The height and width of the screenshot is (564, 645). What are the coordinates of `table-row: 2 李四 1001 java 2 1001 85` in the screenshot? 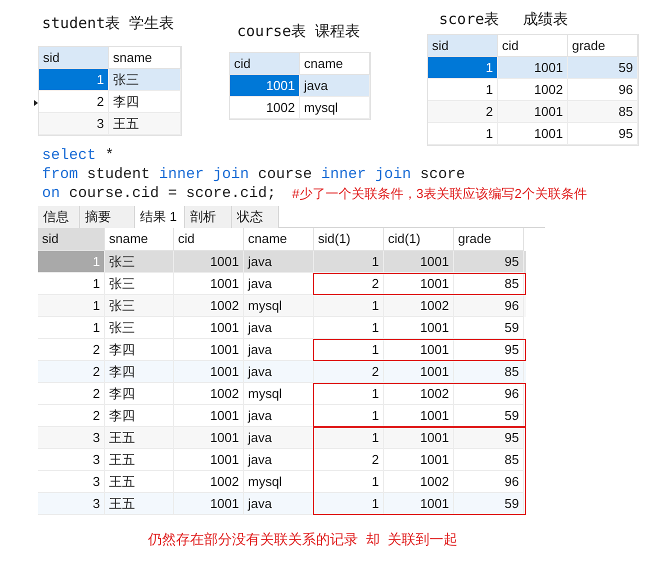 It's located at (282, 372).